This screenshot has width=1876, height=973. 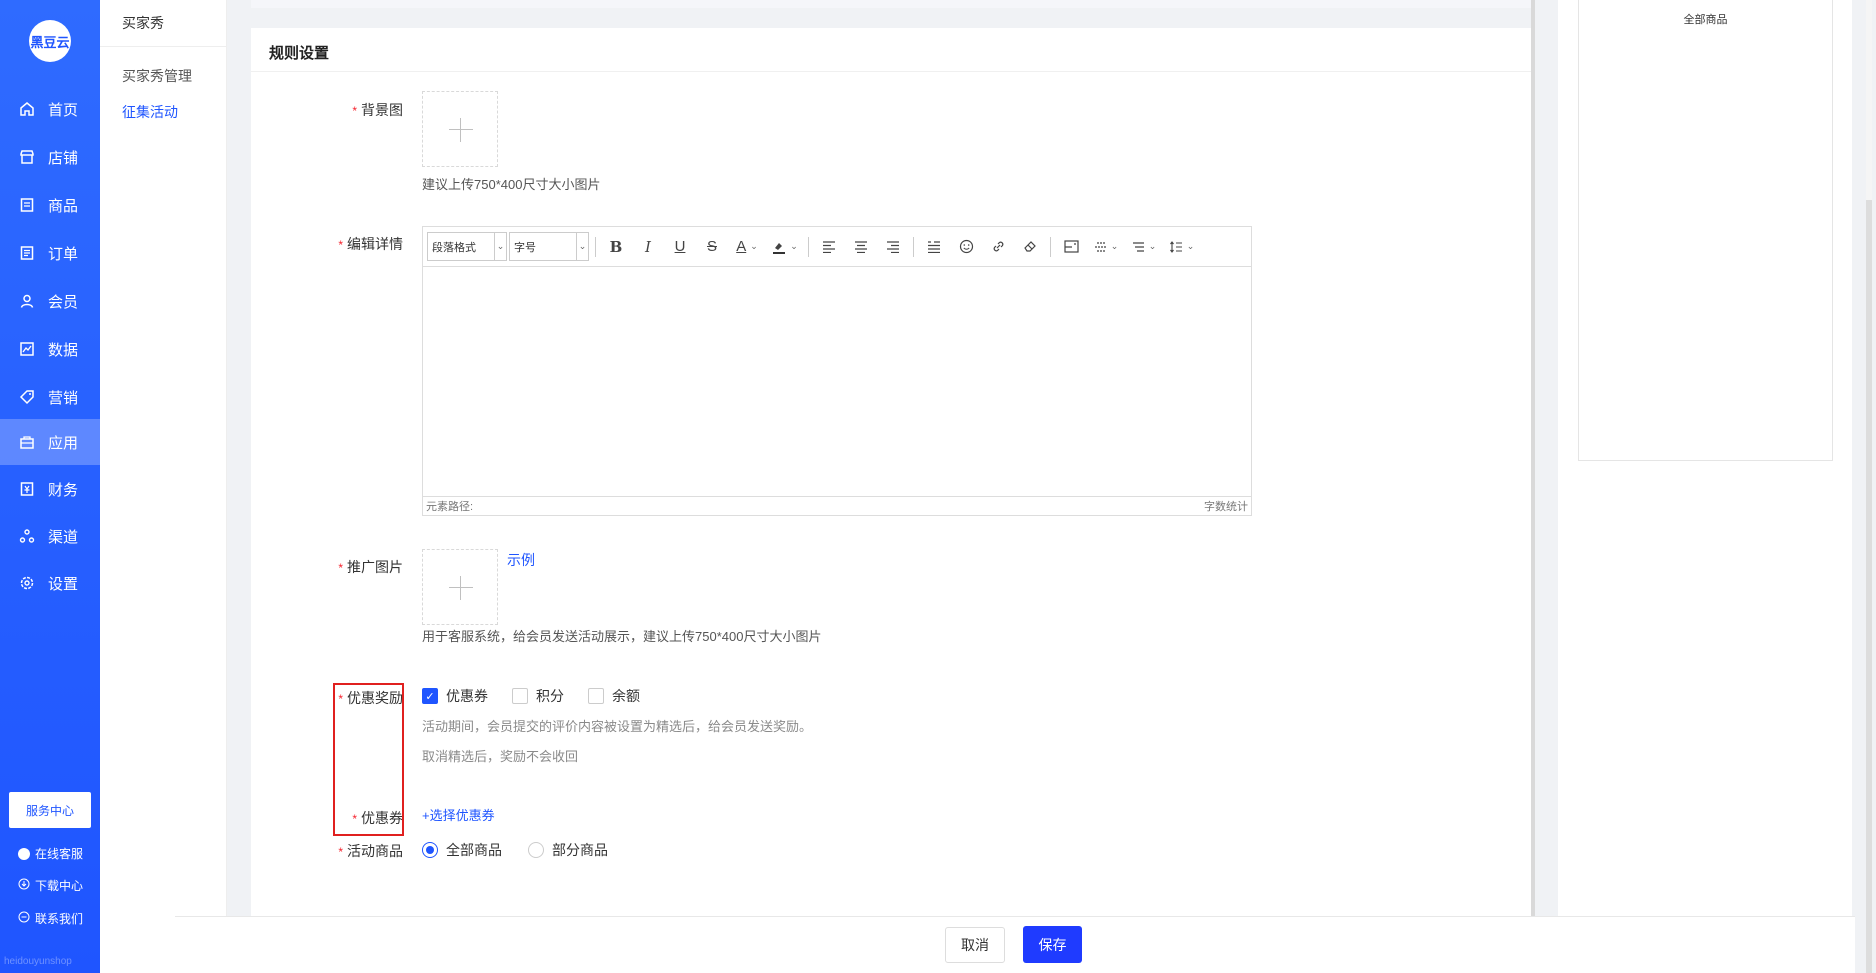 What do you see at coordinates (50, 810) in the screenshot?
I see `service-center-button: 服务中心` at bounding box center [50, 810].